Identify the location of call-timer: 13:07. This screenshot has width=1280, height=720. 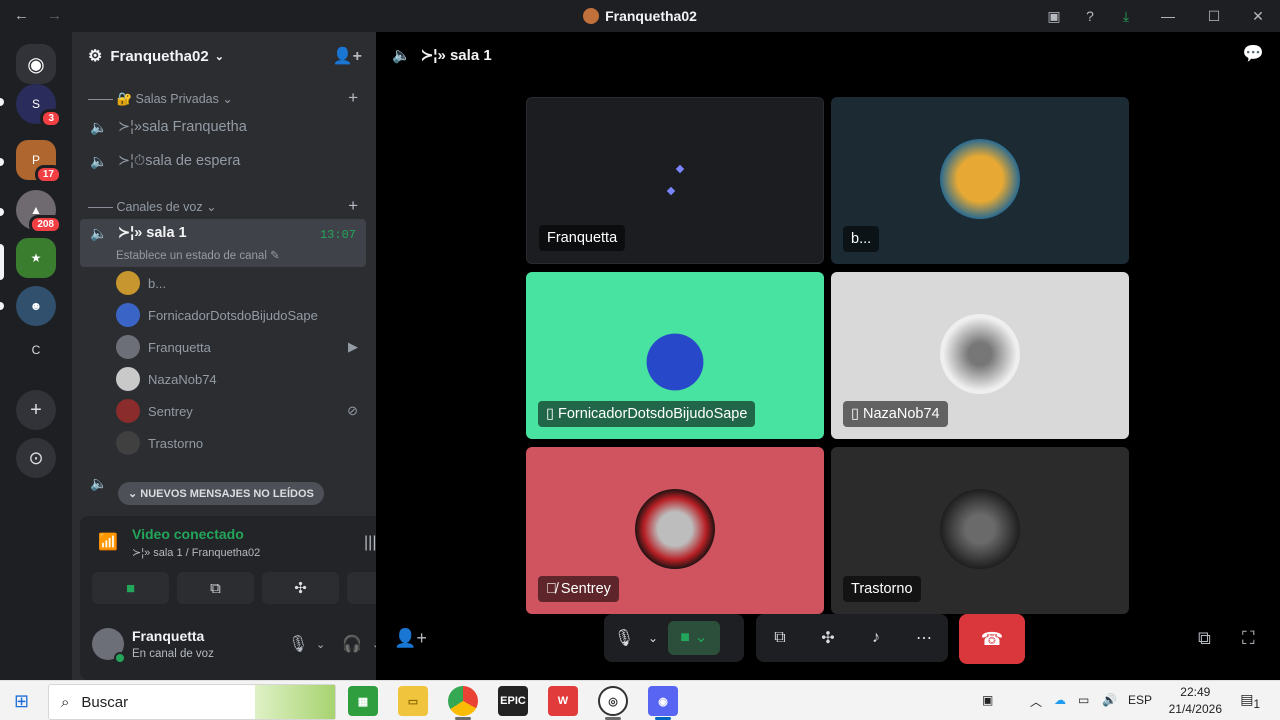
(337, 235).